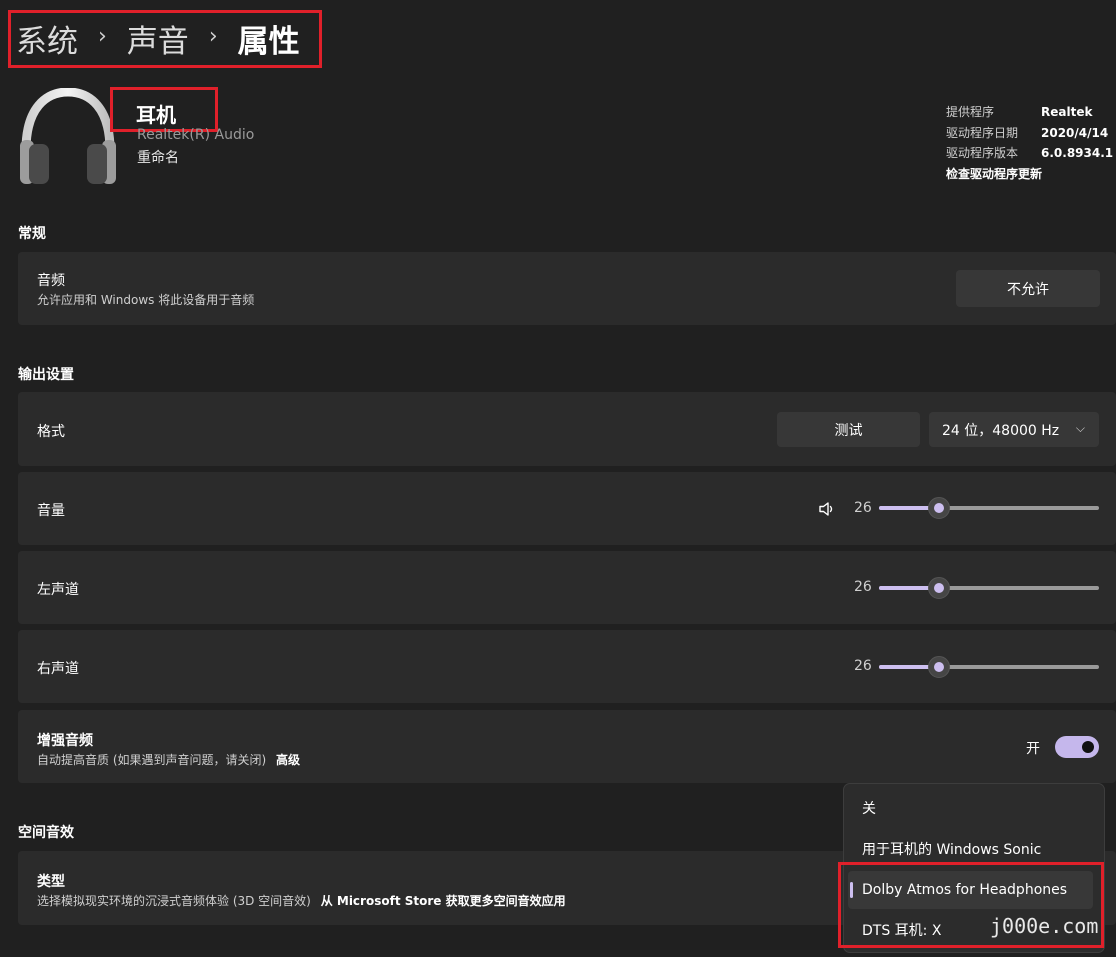  Describe the element at coordinates (989, 667) in the screenshot. I see `right-channel-slider` at that location.